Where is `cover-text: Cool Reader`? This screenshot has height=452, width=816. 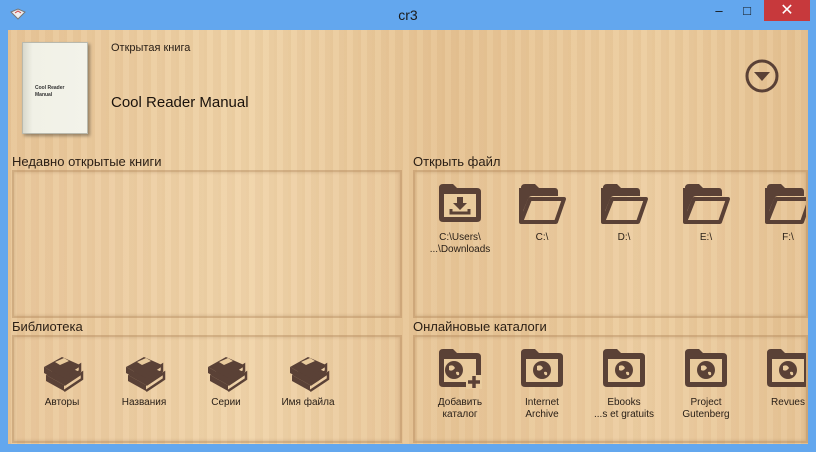
cover-text: Cool Reader is located at coordinates (50, 88).